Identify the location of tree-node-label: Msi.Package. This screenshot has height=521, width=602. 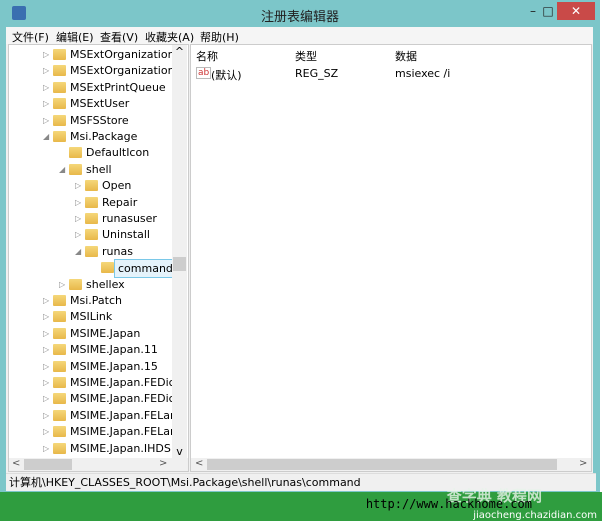
(104, 136).